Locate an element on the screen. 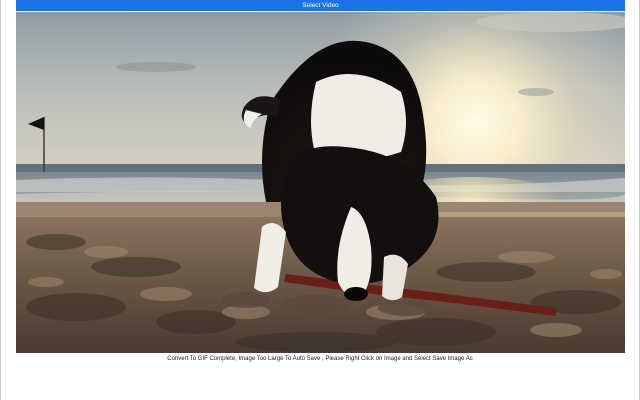 The height and width of the screenshot is (400, 640). window-border-left is located at coordinates (0, 200).